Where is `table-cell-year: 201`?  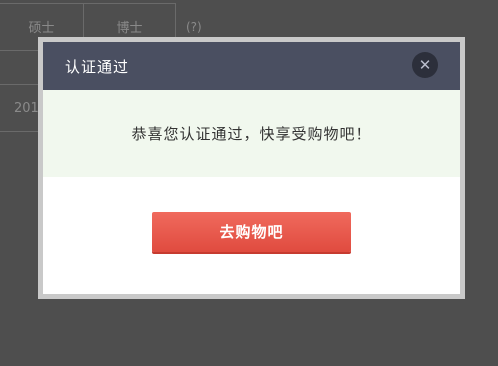 table-cell-year: 201 is located at coordinates (20, 108).